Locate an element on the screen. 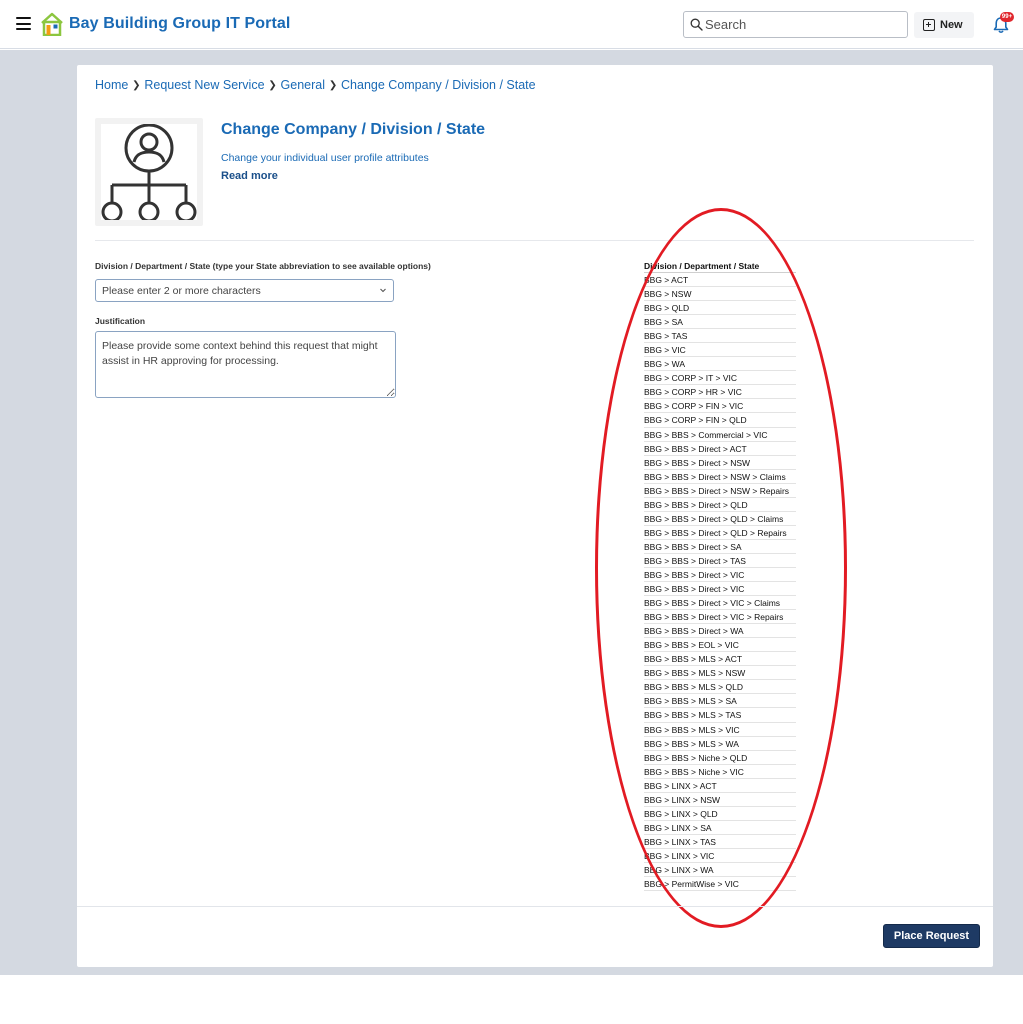  option-item: BBG > LINX > TAS is located at coordinates (720, 842).